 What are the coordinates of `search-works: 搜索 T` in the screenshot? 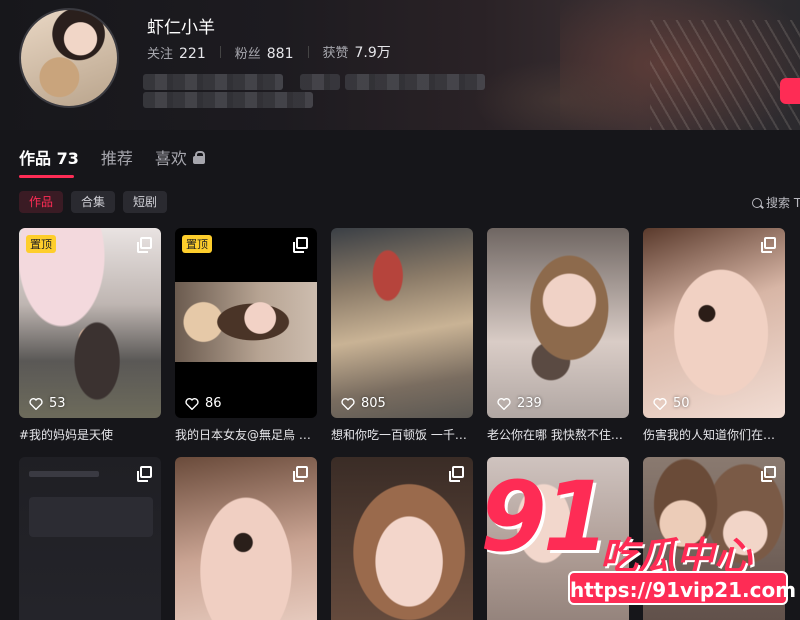 It's located at (776, 202).